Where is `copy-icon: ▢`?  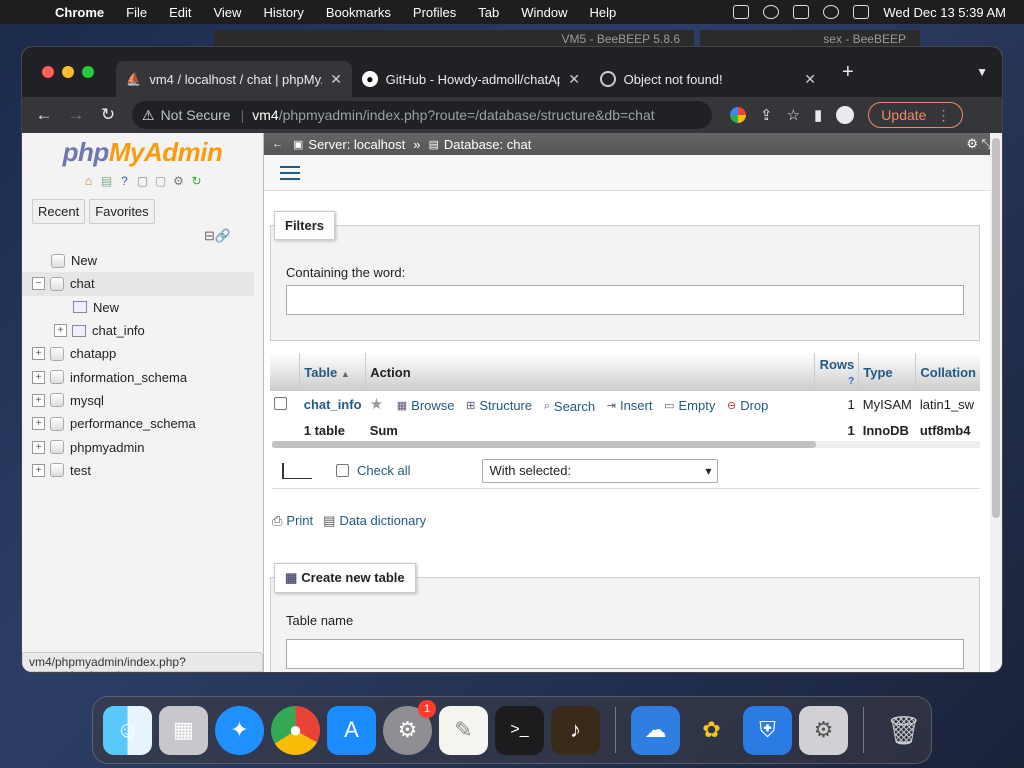 copy-icon: ▢ is located at coordinates (161, 181).